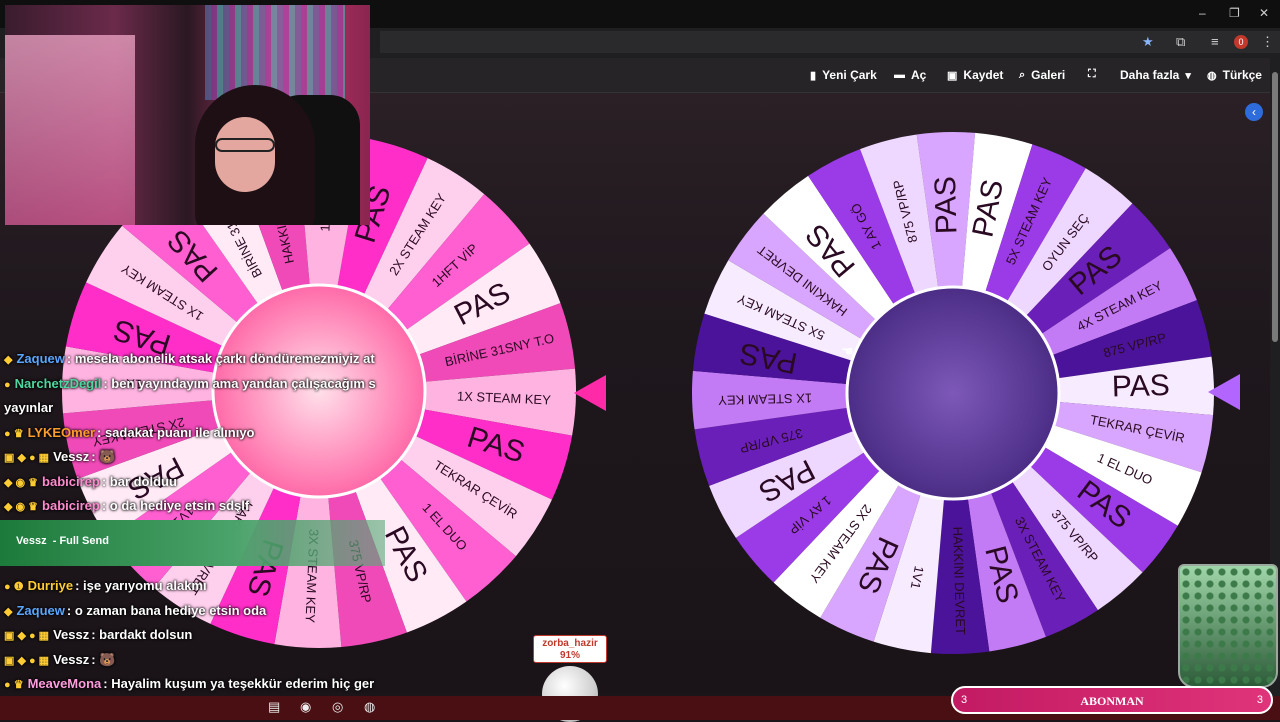 This screenshot has height=722, width=1280. Describe the element at coordinates (983, 75) in the screenshot. I see `save-label: Kaydet` at that location.